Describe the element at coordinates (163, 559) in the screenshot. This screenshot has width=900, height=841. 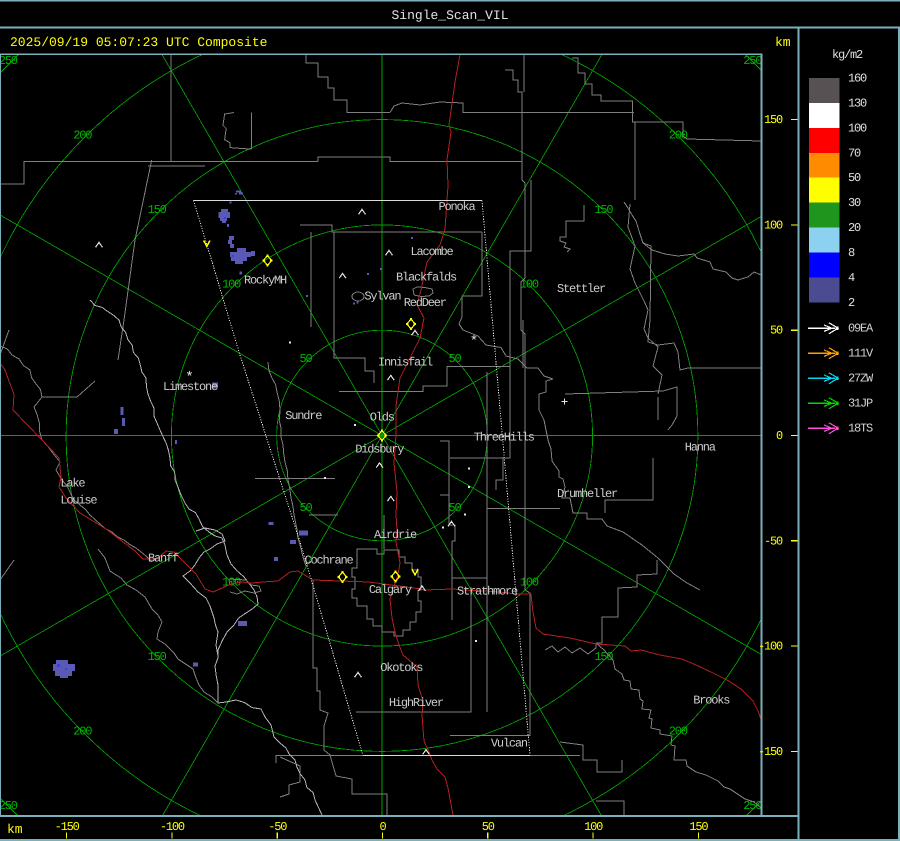
I see `svg-text: Banff` at that location.